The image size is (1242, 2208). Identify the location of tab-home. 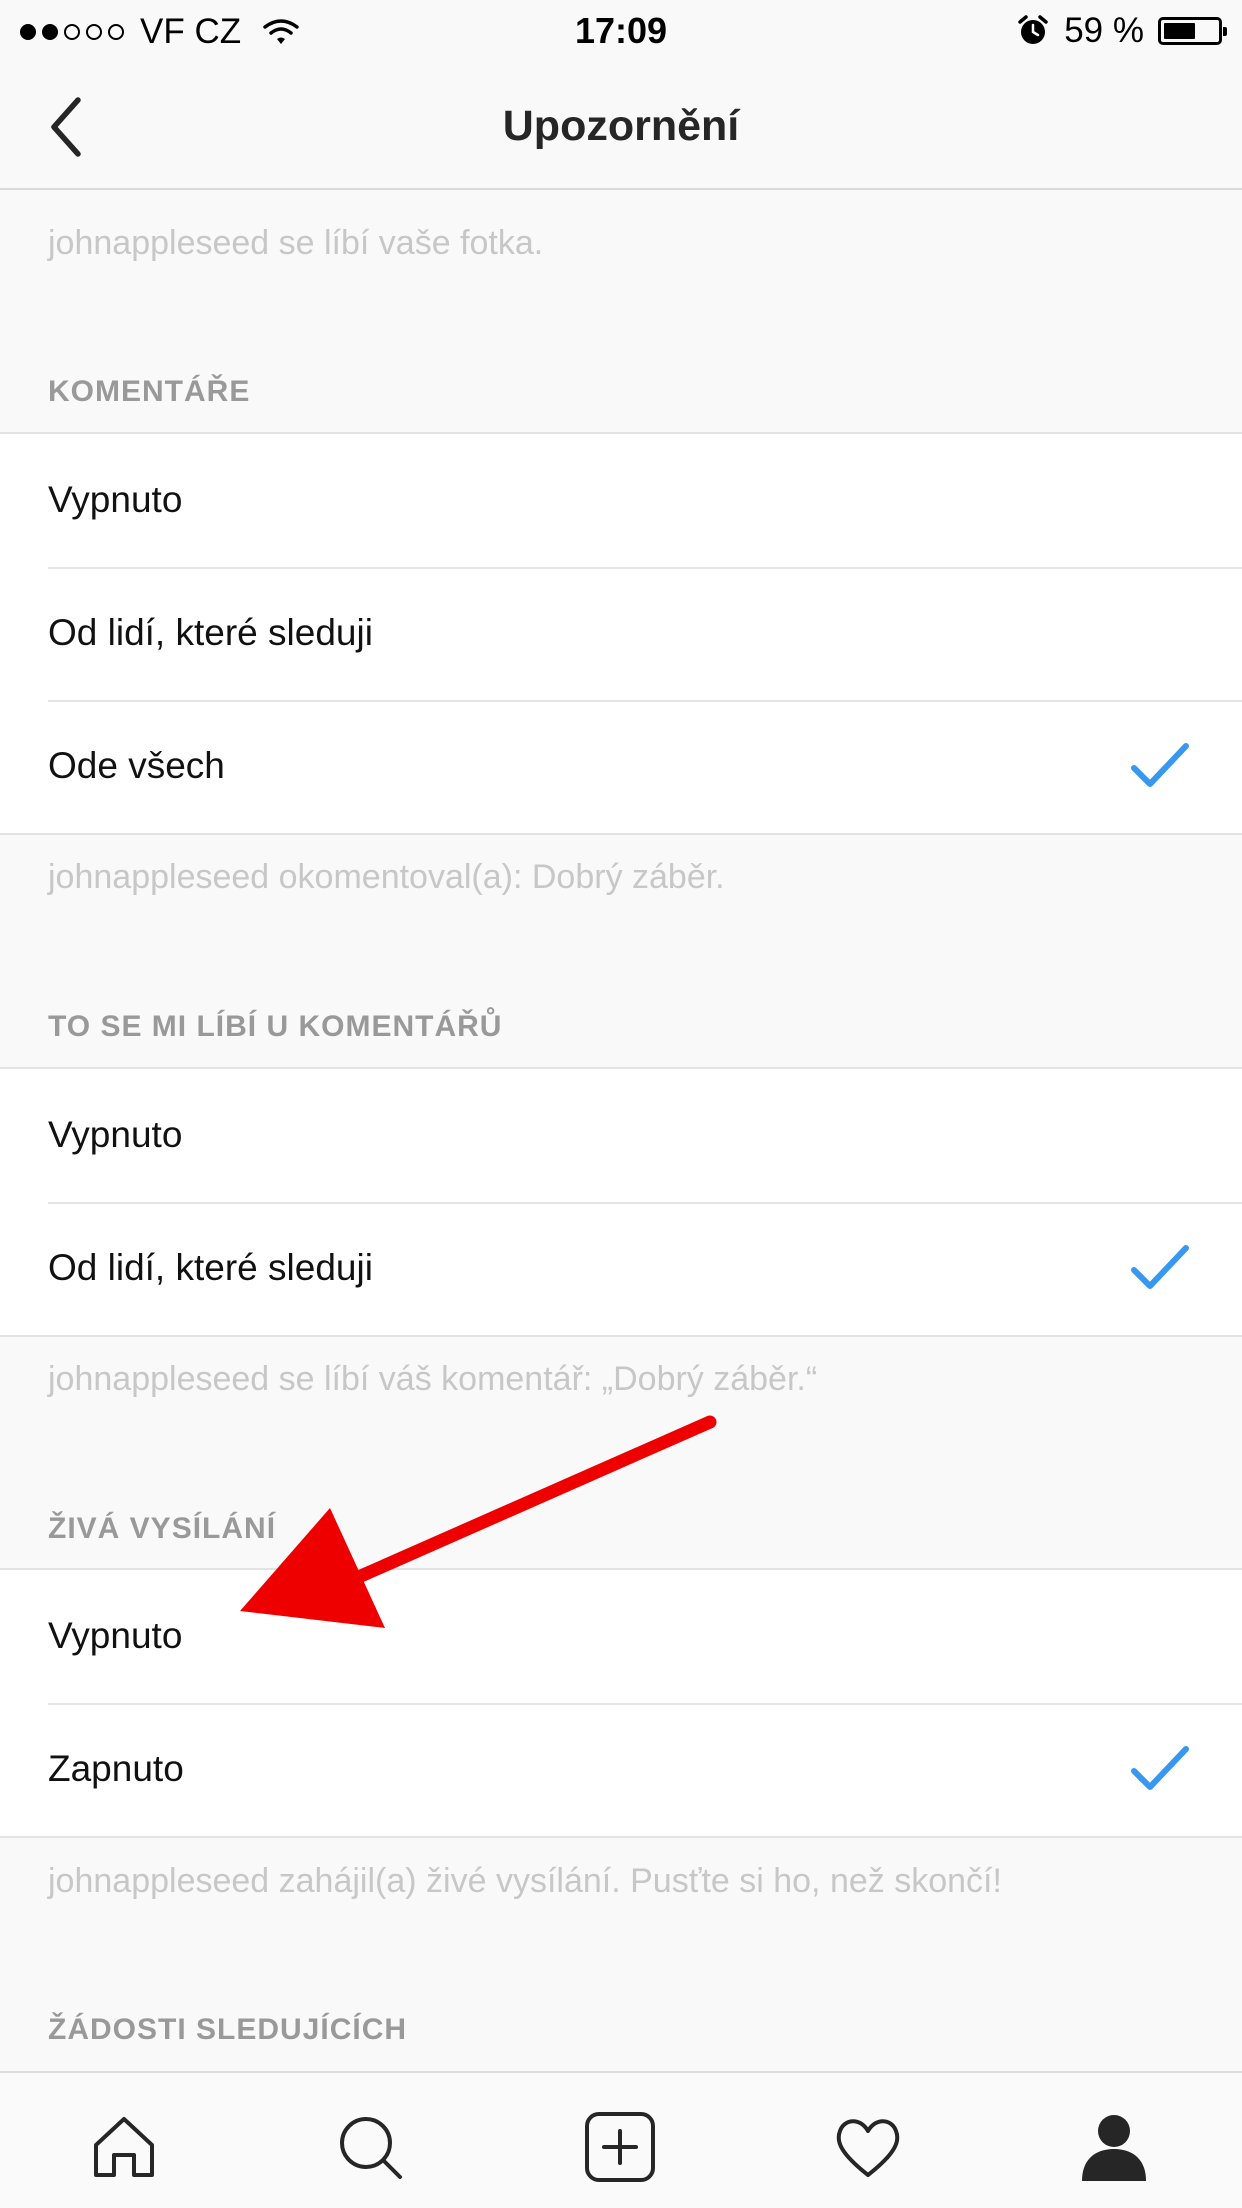
(124, 2147).